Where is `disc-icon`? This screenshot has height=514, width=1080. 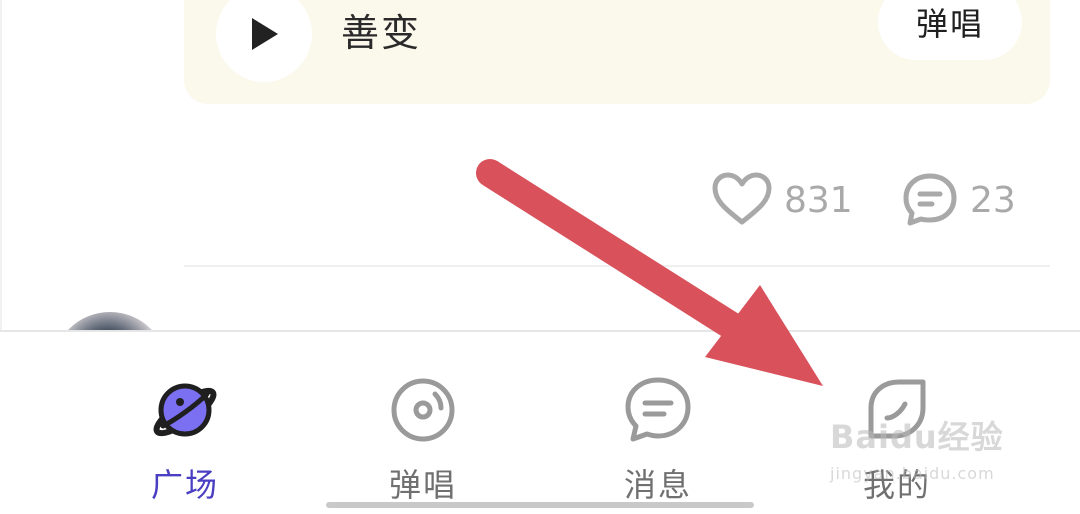
disc-icon is located at coordinates (423, 410).